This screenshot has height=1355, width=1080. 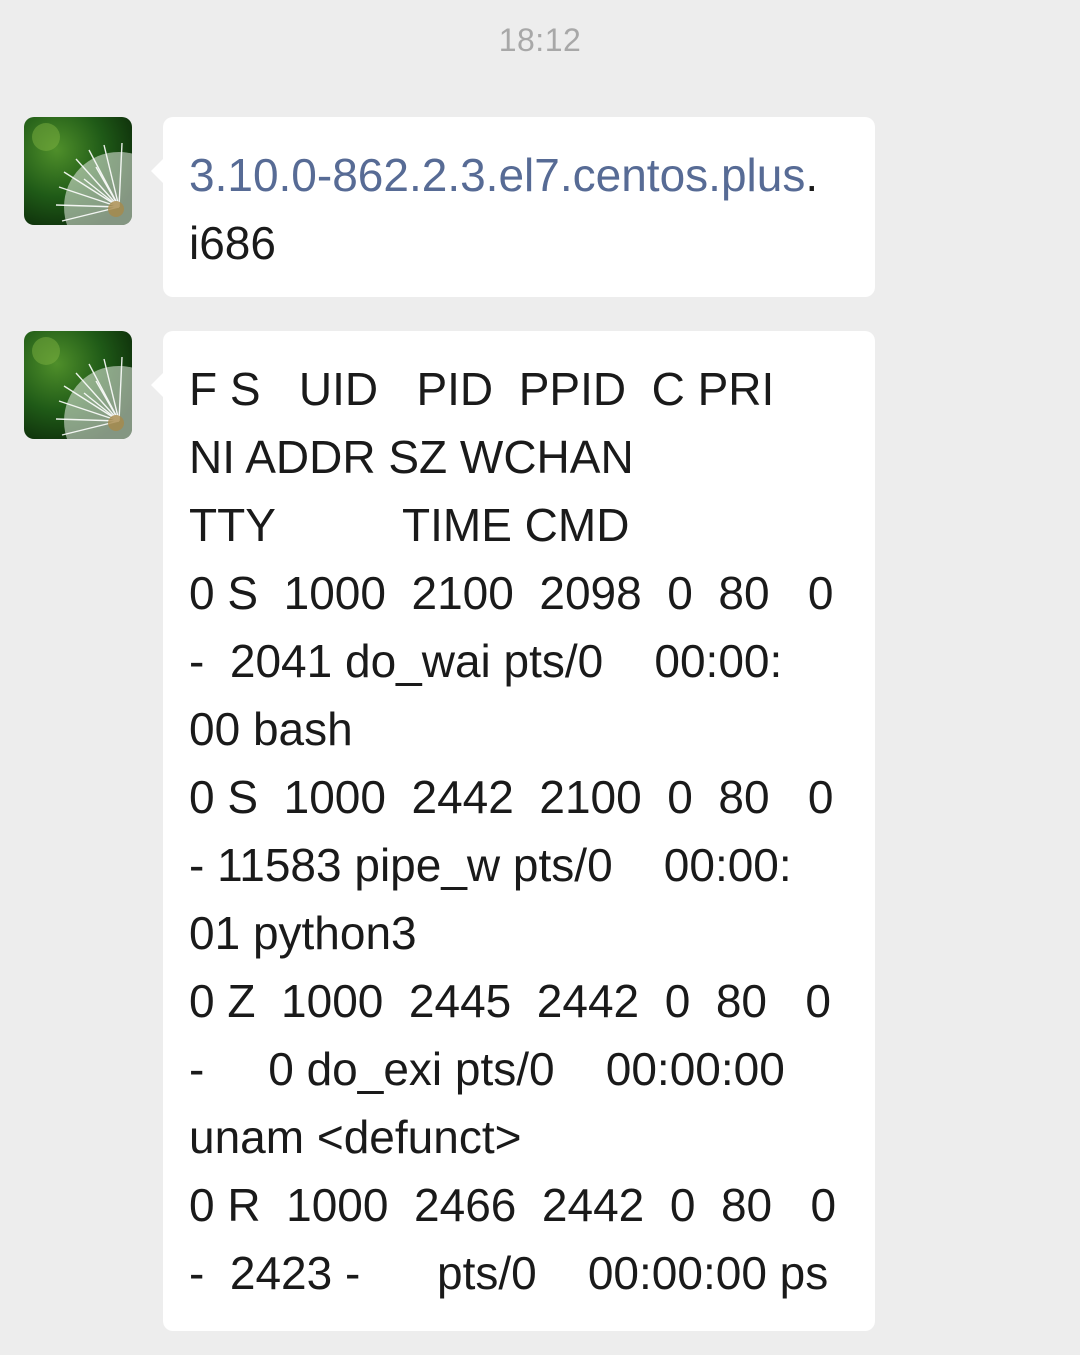 What do you see at coordinates (490, 865) in the screenshot?
I see `ps-output-line: - 11583 pipe_w pts/0 00:00:` at bounding box center [490, 865].